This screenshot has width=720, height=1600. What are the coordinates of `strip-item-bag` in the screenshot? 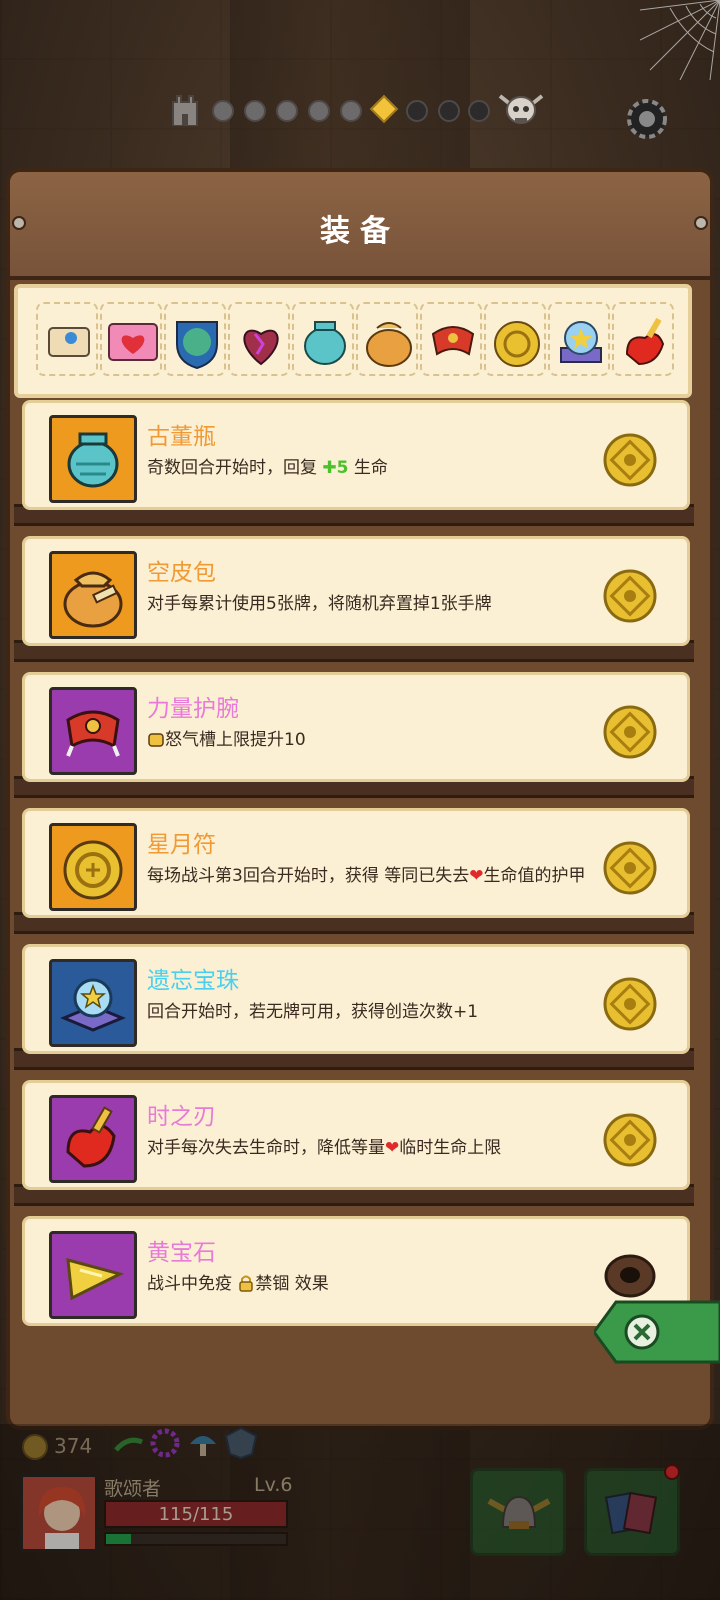 It's located at (387, 339).